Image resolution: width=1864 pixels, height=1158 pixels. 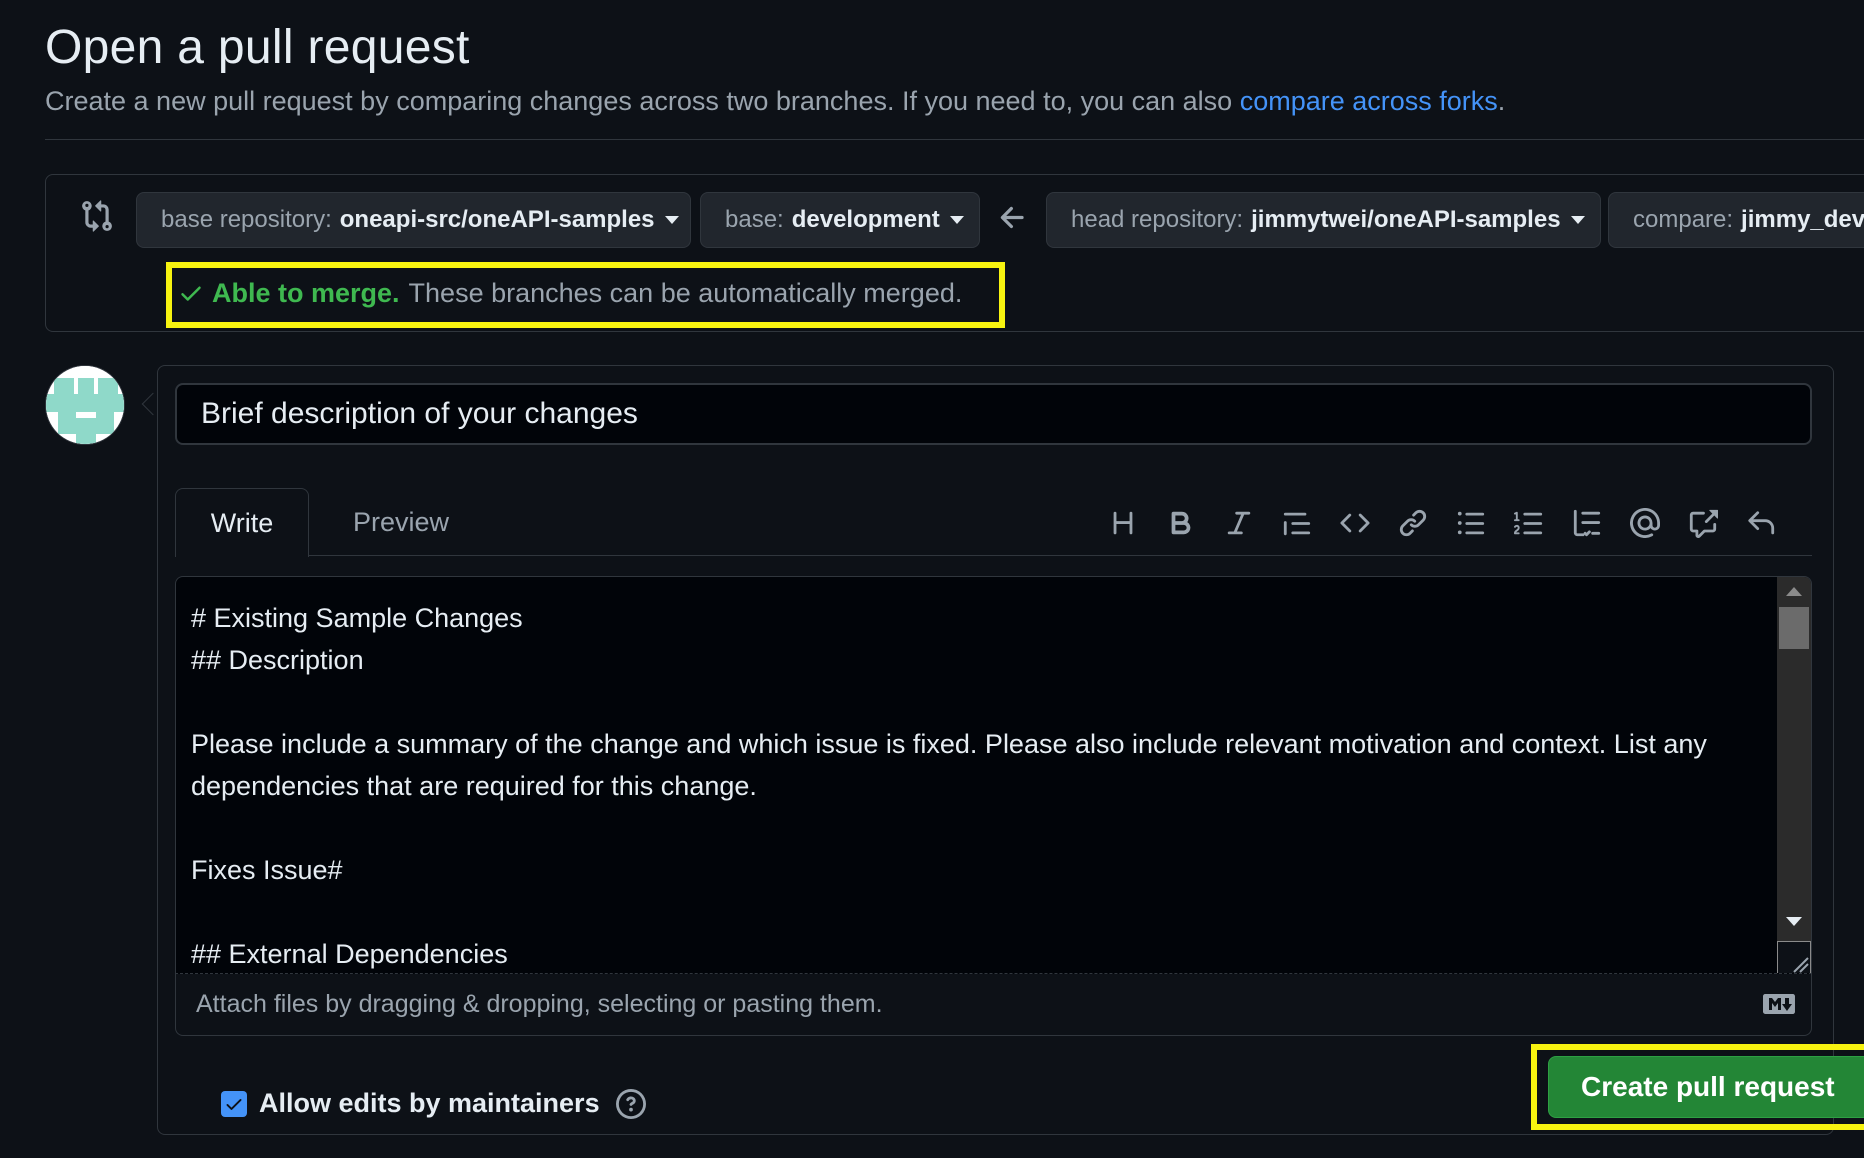 I want to click on question-icon, so click(x=630, y=1103).